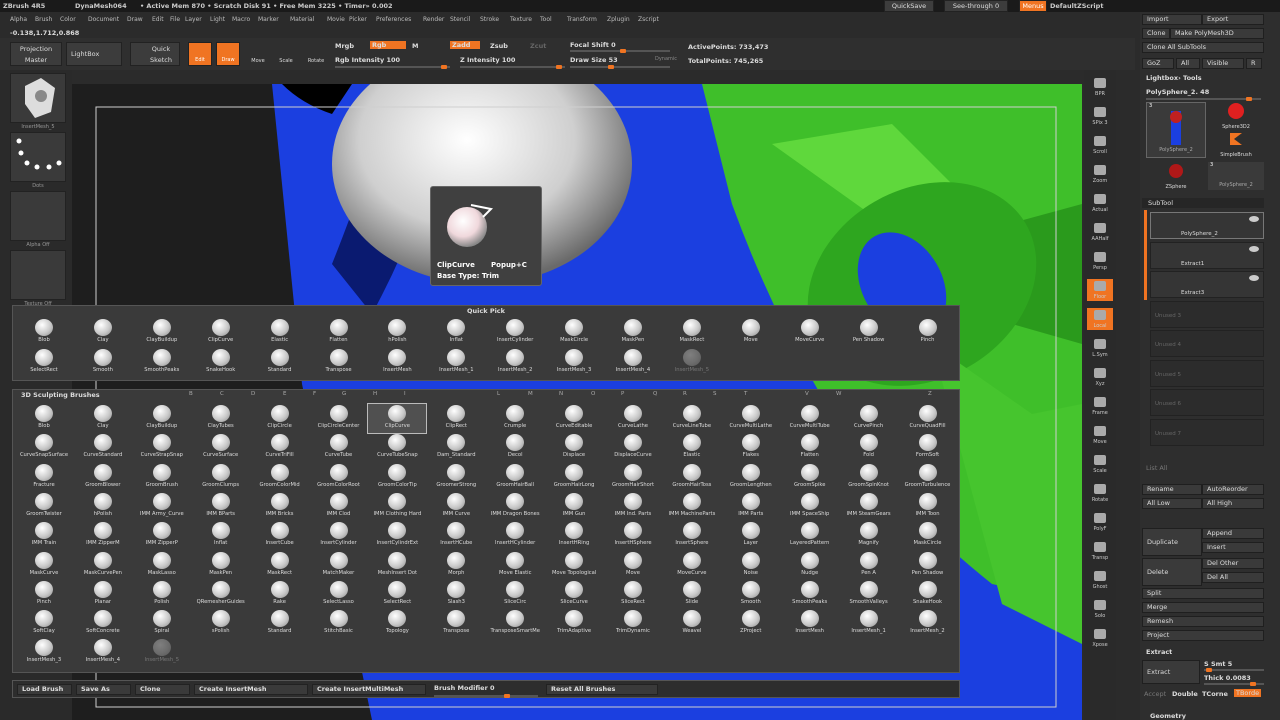 The height and width of the screenshot is (720, 1280). Describe the element at coordinates (1100, 377) in the screenshot. I see `shelf-xyz-button: Xyz` at that location.